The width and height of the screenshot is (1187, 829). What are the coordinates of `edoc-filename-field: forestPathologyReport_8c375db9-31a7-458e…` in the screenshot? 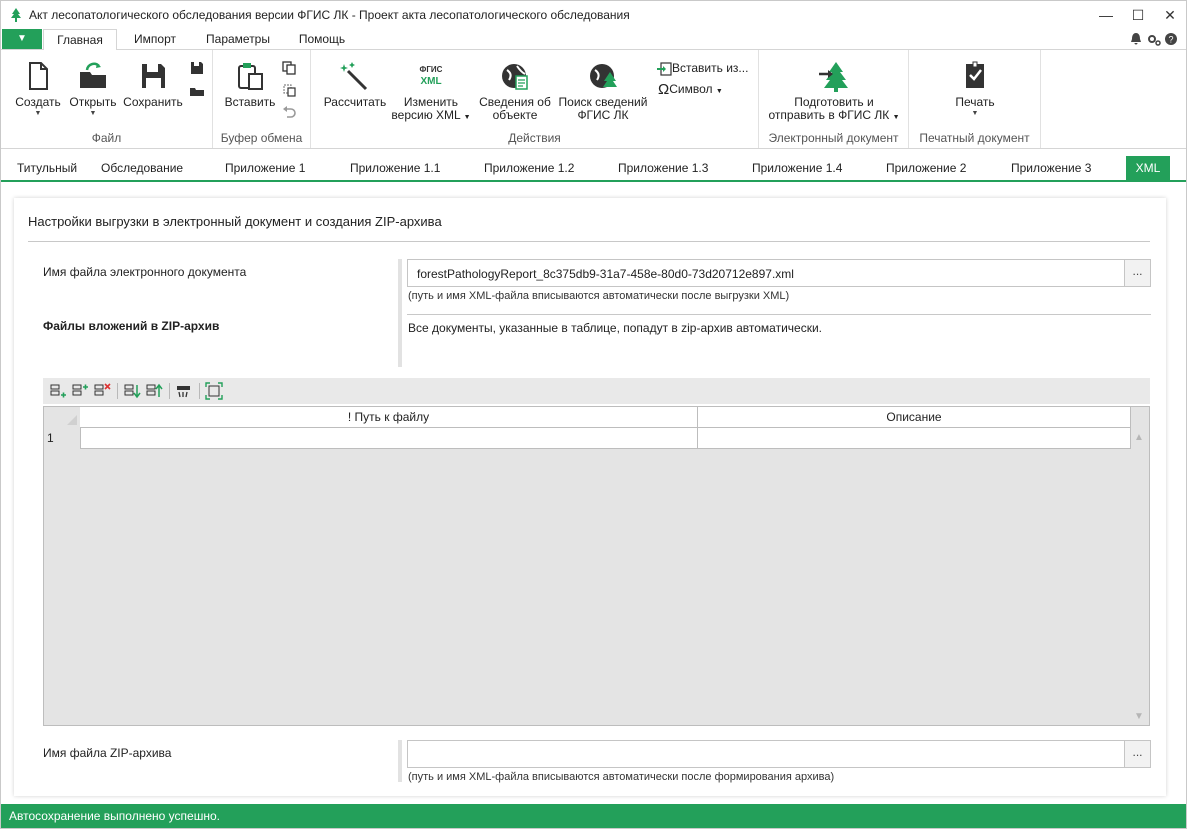 It's located at (779, 273).